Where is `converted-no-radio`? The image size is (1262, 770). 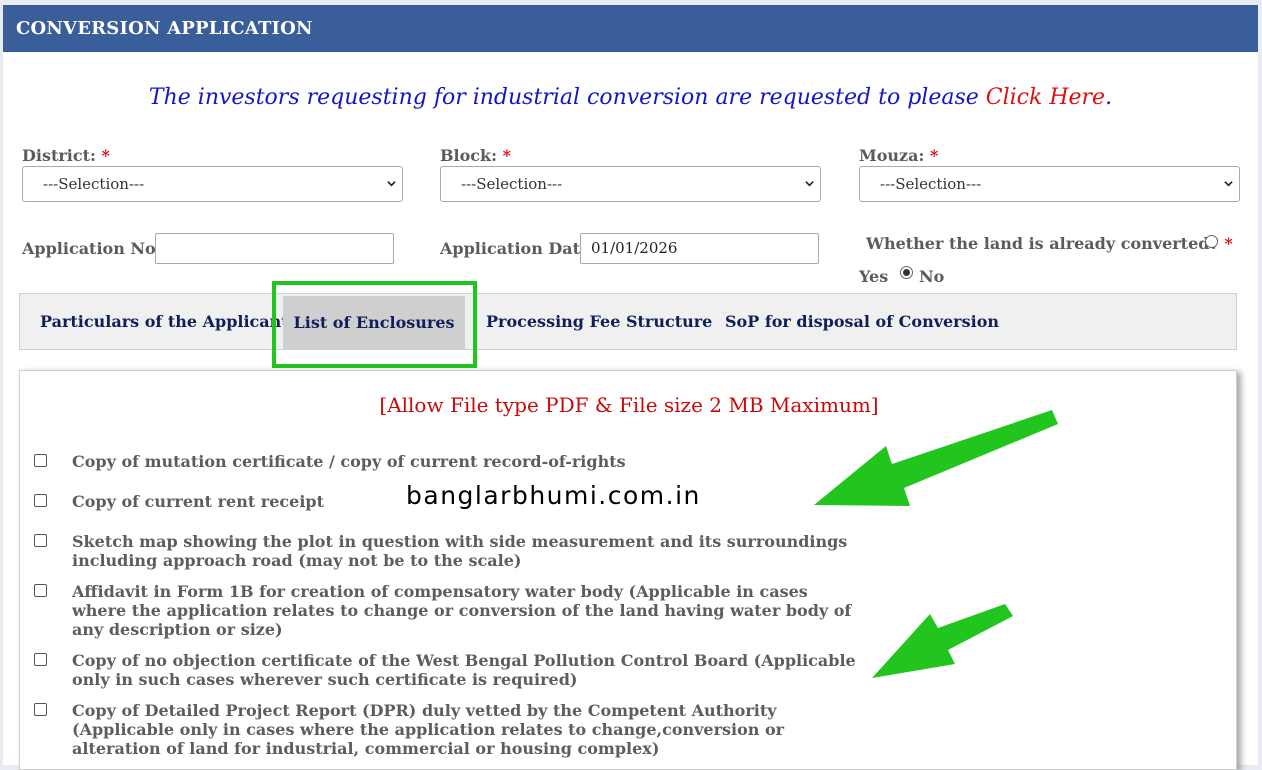
converted-no-radio is located at coordinates (906, 272).